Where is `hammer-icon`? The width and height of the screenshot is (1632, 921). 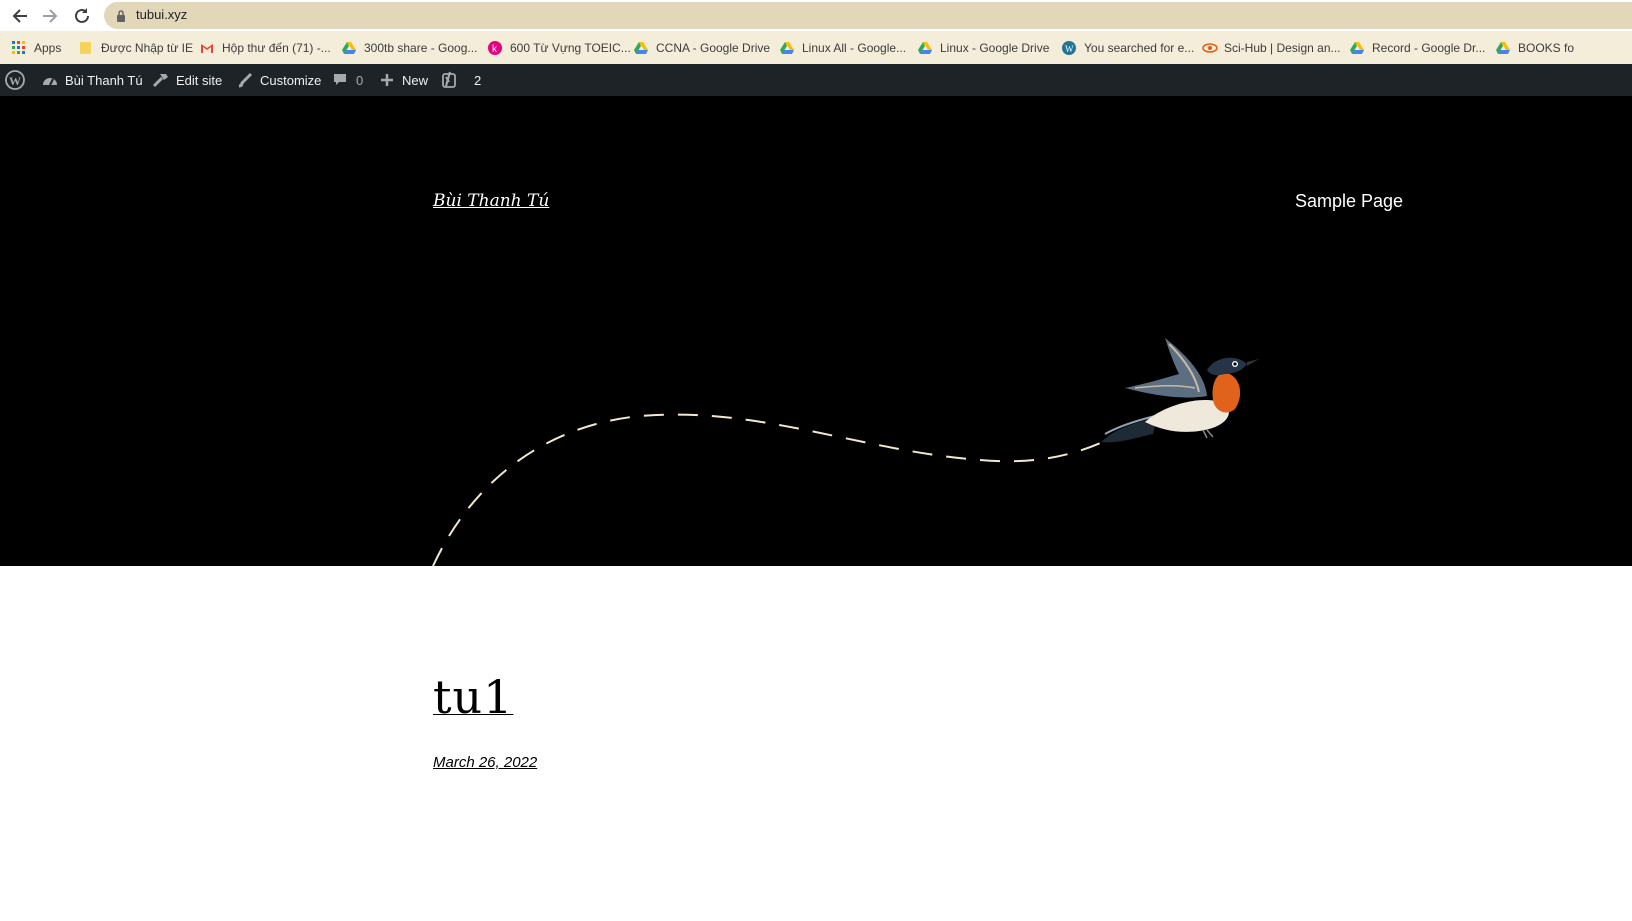 hammer-icon is located at coordinates (160, 81).